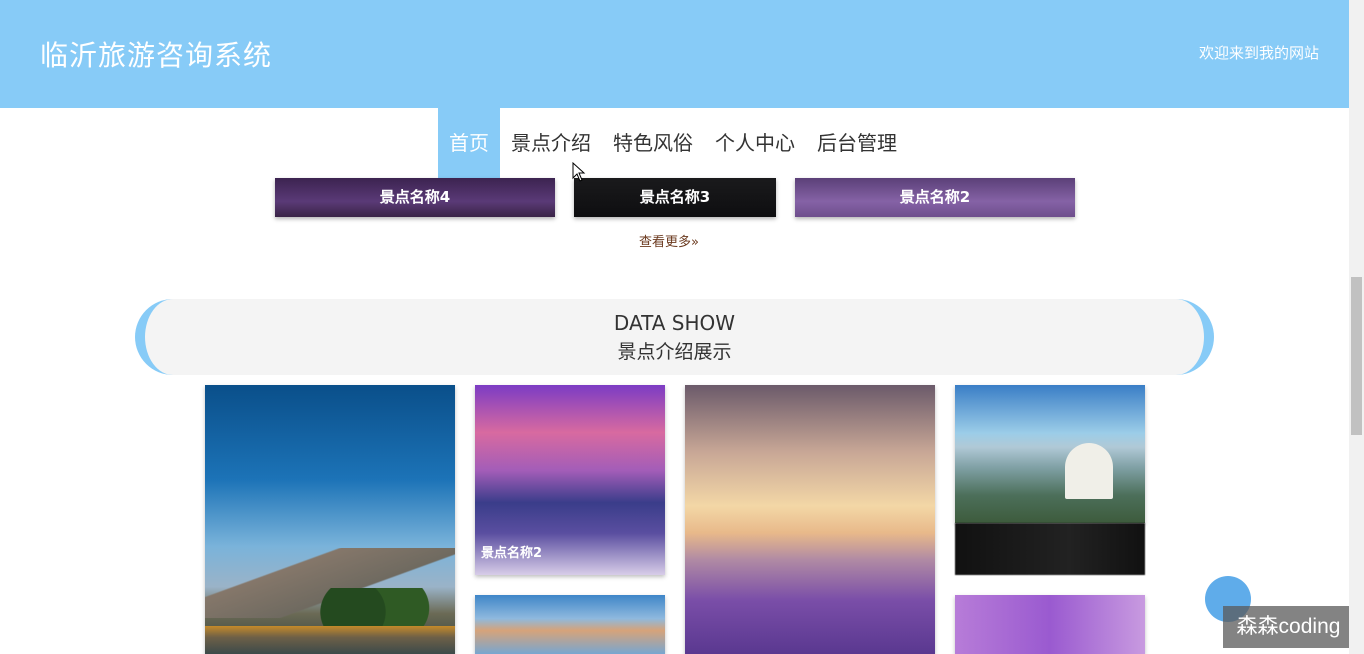 This screenshot has height=654, width=1364. Describe the element at coordinates (665, 242) in the screenshot. I see `view-more-label: 查看更多` at that location.